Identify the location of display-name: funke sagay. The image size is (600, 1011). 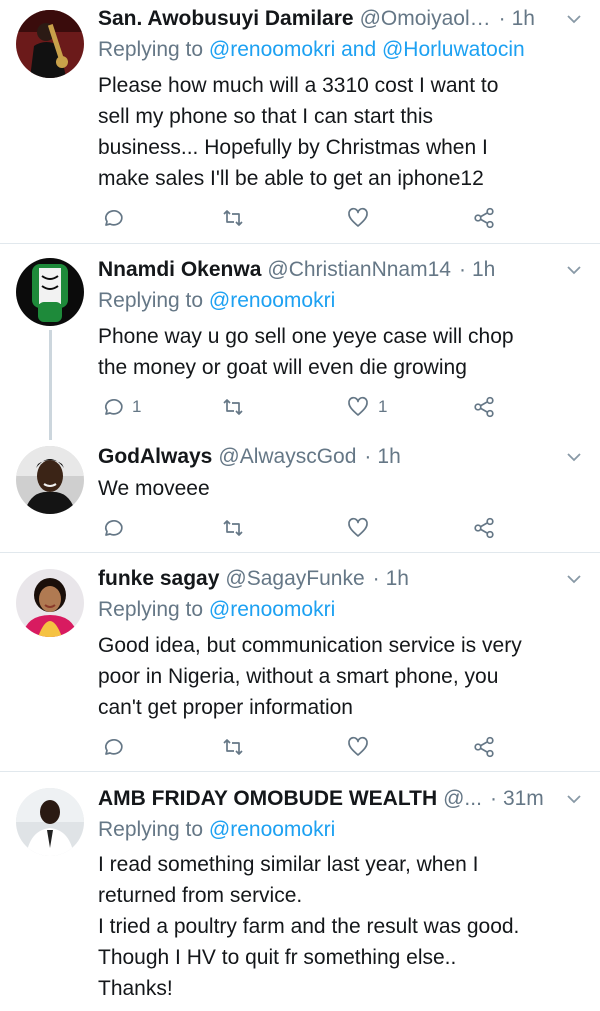
(158, 579).